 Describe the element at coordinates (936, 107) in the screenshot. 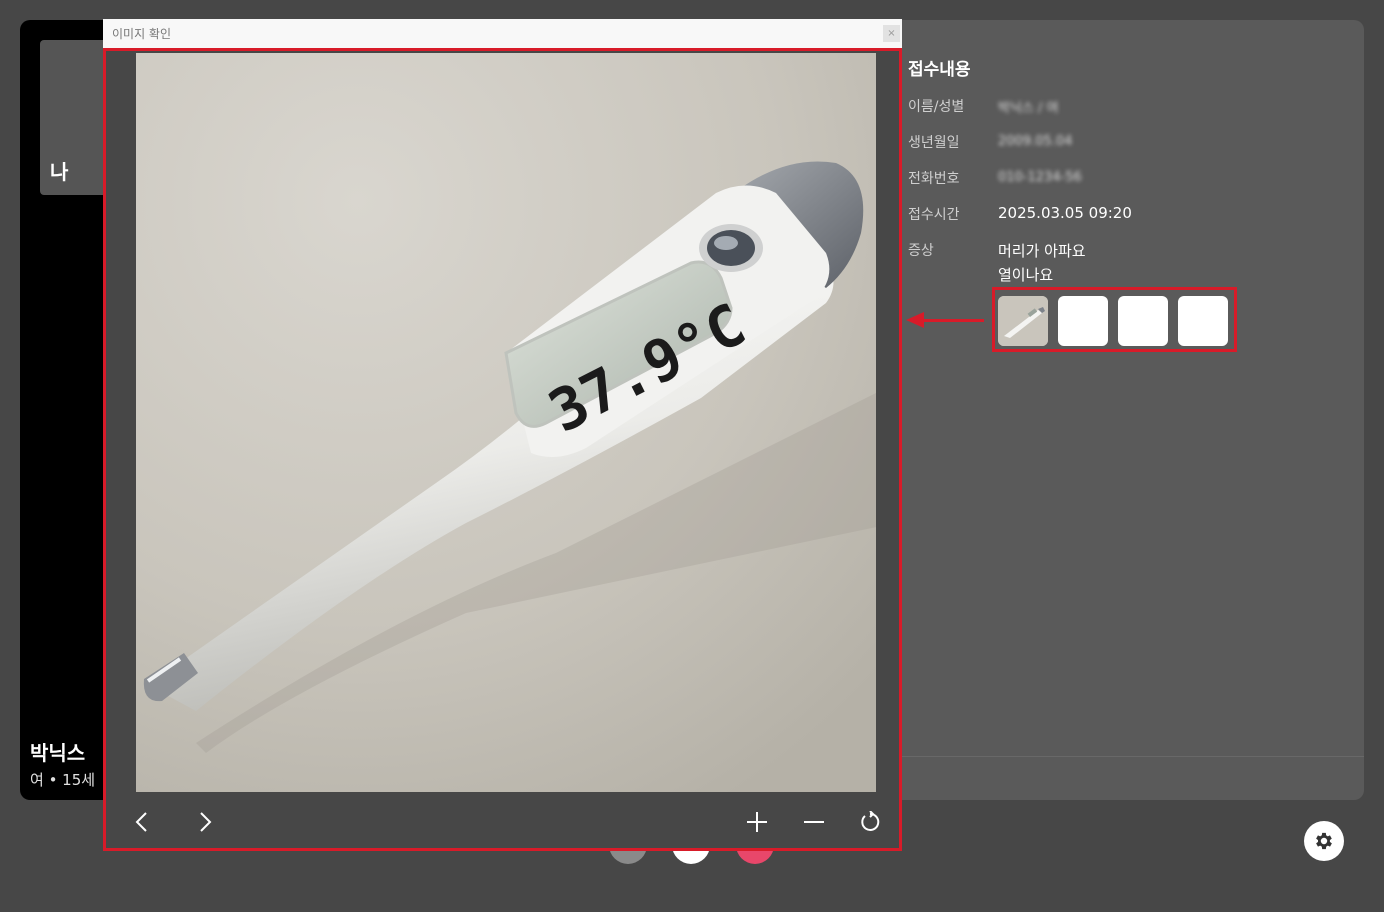

I see `name-gender-label: 이름/성별` at that location.